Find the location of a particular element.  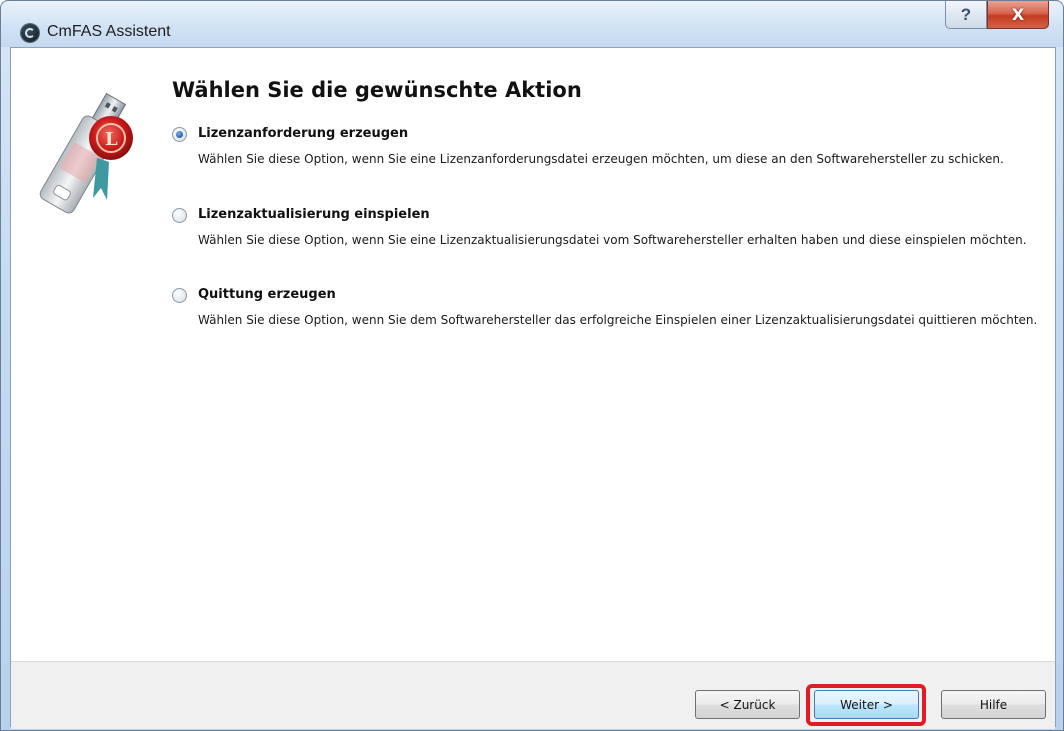

window-title: CmFAS Assistent is located at coordinates (109, 31).